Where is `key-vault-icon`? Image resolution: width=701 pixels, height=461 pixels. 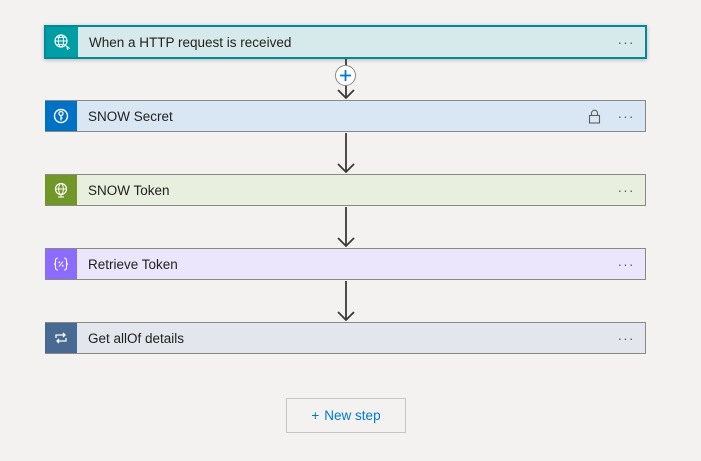 key-vault-icon is located at coordinates (61, 116).